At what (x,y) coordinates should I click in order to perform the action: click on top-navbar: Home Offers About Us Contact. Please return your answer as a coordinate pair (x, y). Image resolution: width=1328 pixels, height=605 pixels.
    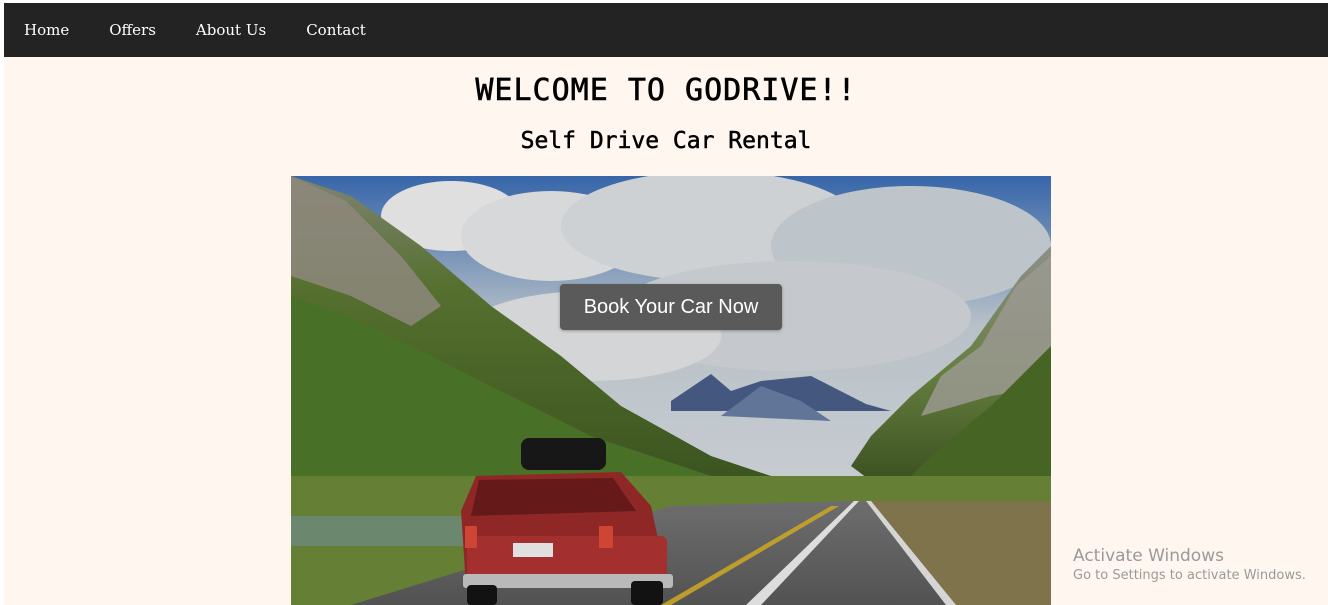
    Looking at the image, I should click on (666, 30).